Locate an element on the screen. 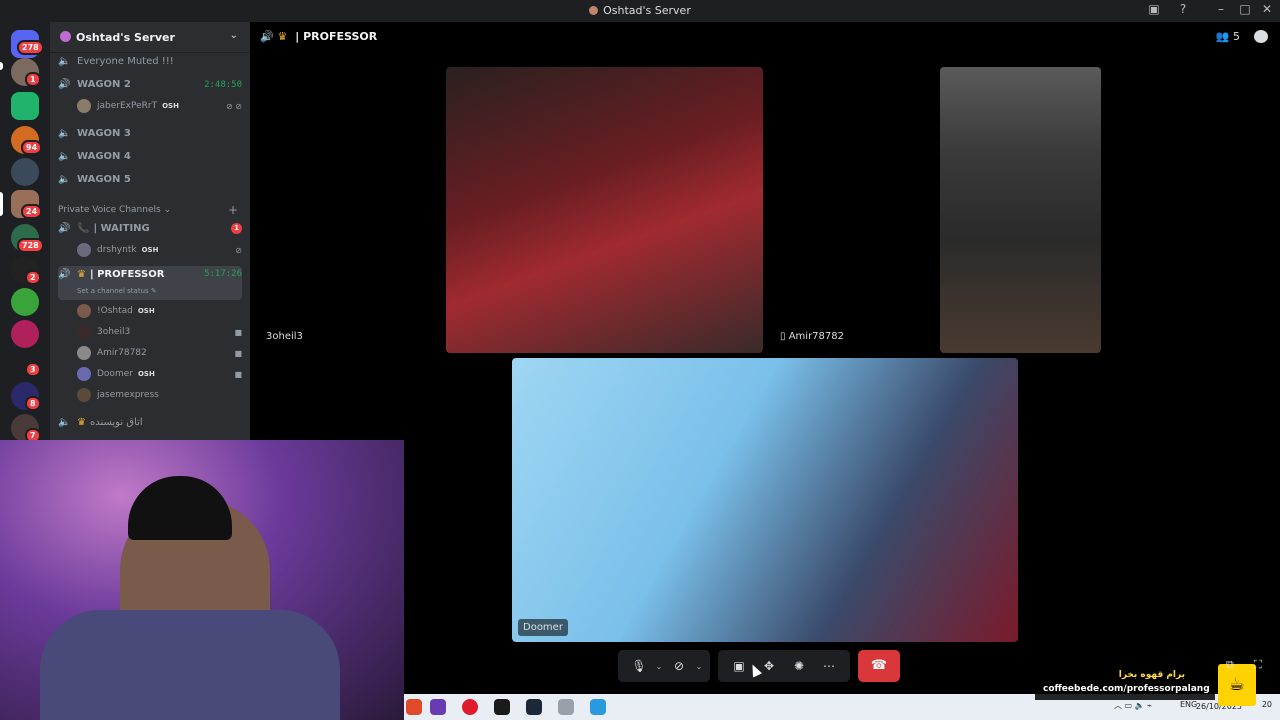 The height and width of the screenshot is (720, 1280). tile-name: 3oheil3 is located at coordinates (284, 336).